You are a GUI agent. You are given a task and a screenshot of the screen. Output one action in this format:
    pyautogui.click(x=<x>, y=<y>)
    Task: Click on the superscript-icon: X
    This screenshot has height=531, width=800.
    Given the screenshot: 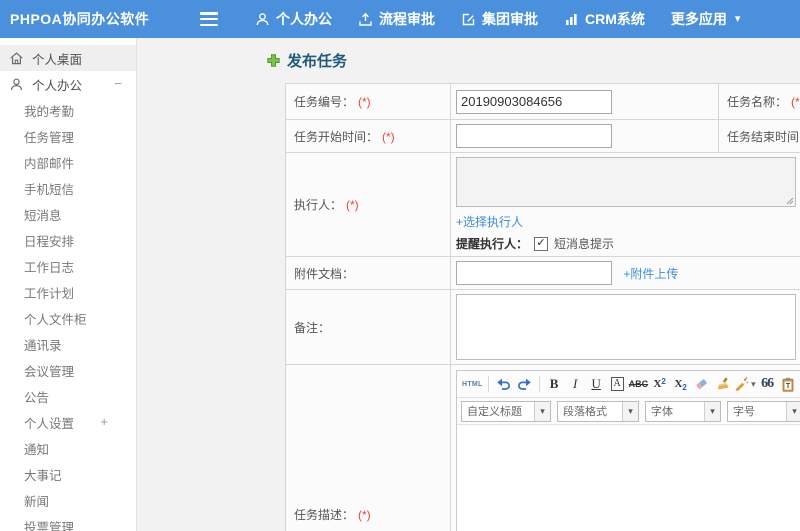 What is the action you would take?
    pyautogui.click(x=657, y=384)
    